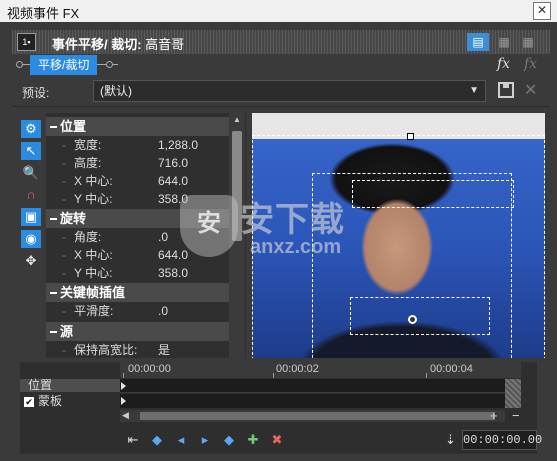  I want to click on property-row: 高度: 716.0, so click(137, 163).